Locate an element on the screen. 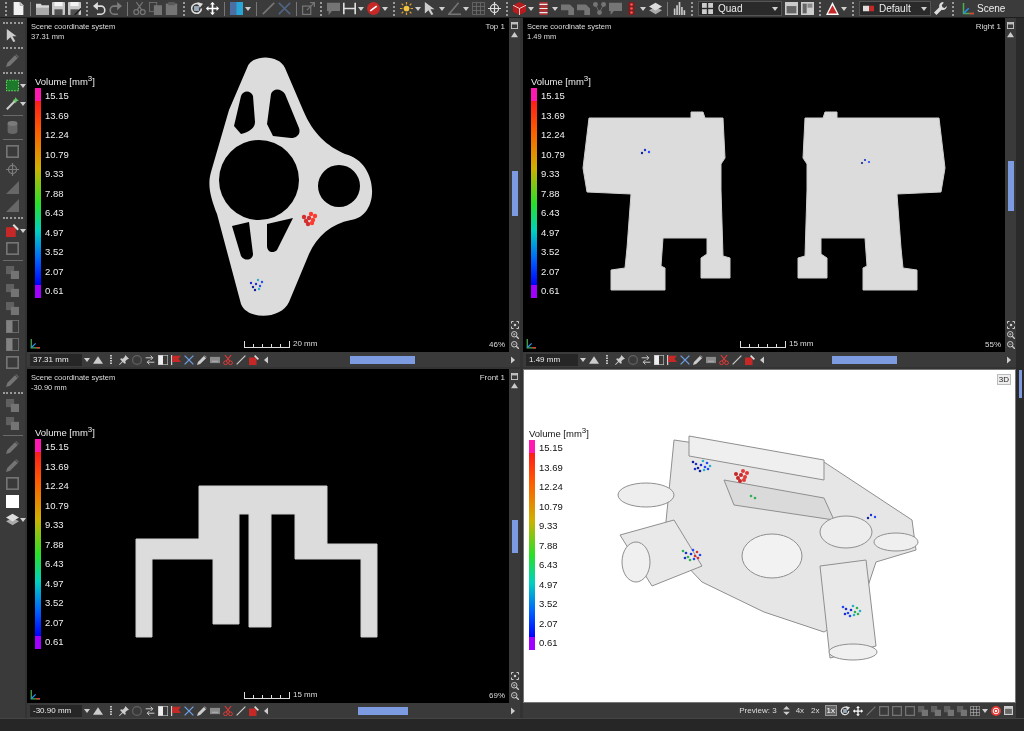 The width and height of the screenshot is (1024, 731). light-icon is located at coordinates (406, 8).